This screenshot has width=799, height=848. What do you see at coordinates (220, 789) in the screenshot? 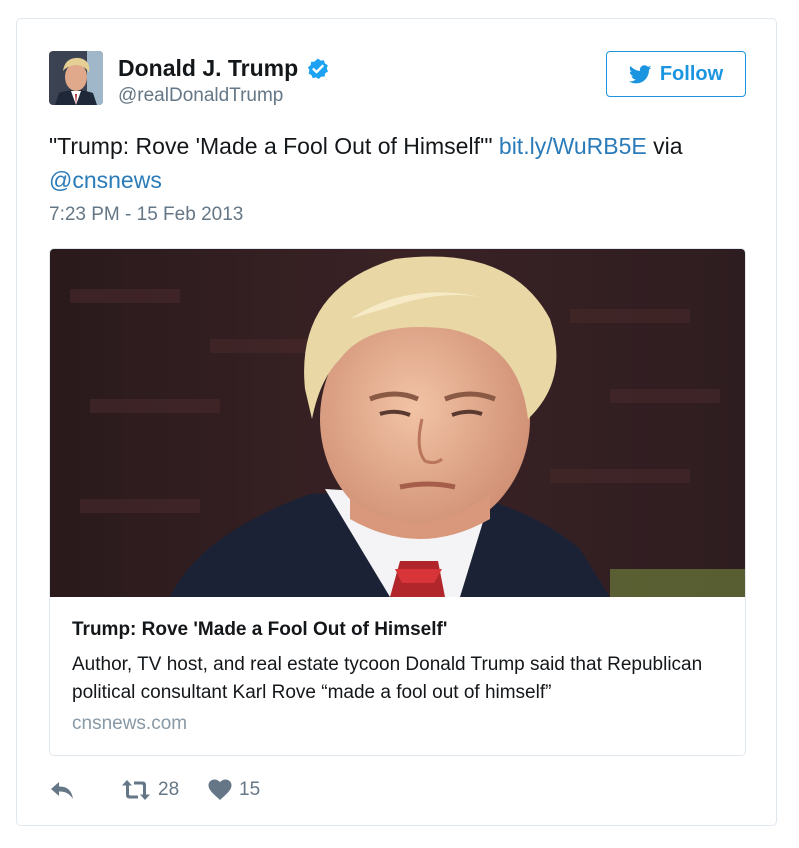
I see `heart-icon` at bounding box center [220, 789].